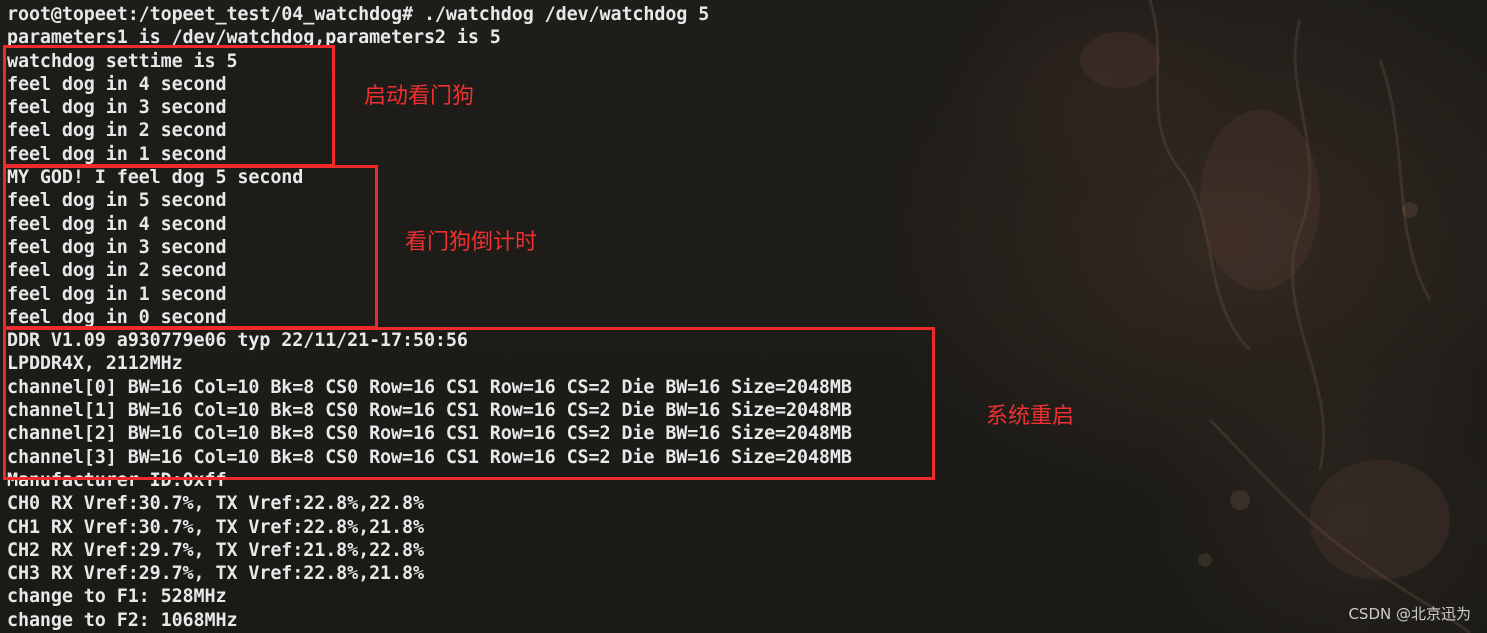 The width and height of the screenshot is (1487, 633). What do you see at coordinates (1409, 614) in the screenshot?
I see `csdn-watermark: CSDN @北京迅为` at bounding box center [1409, 614].